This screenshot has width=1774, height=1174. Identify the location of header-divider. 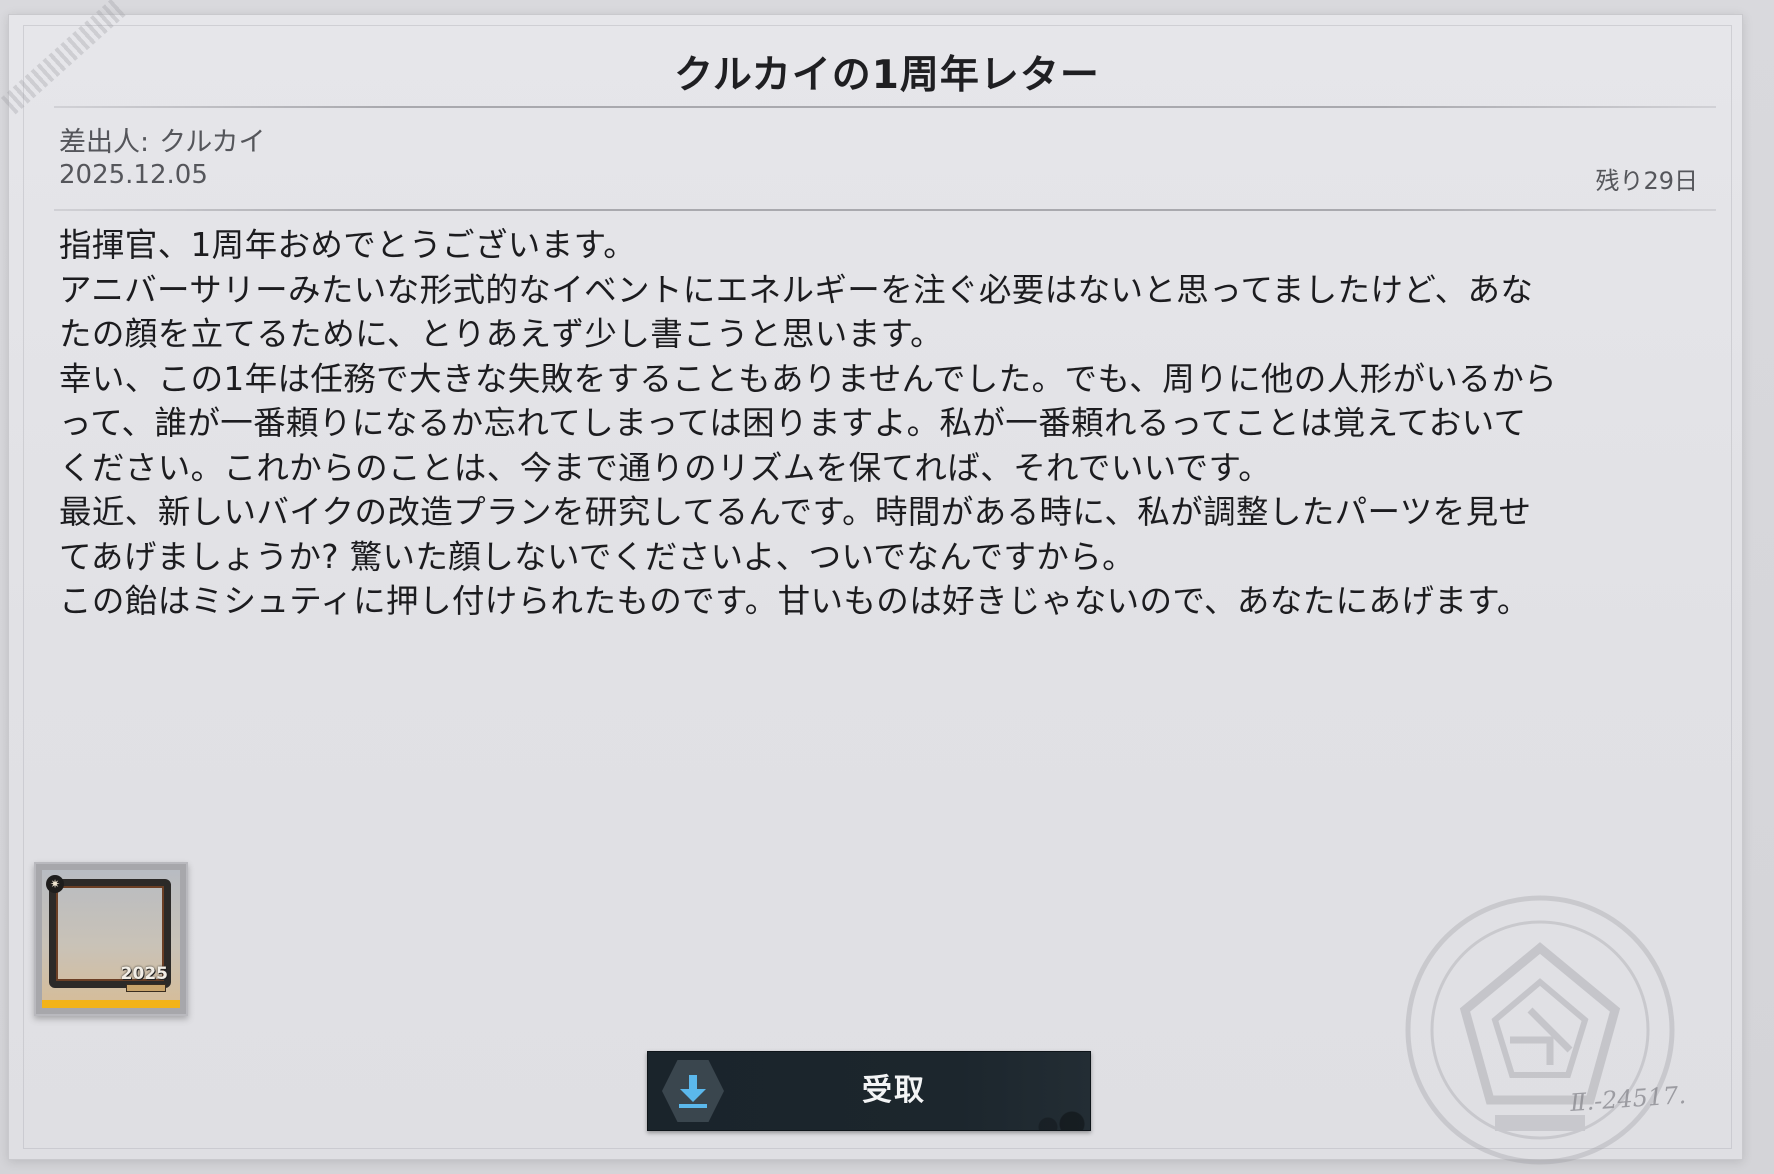
(885, 210).